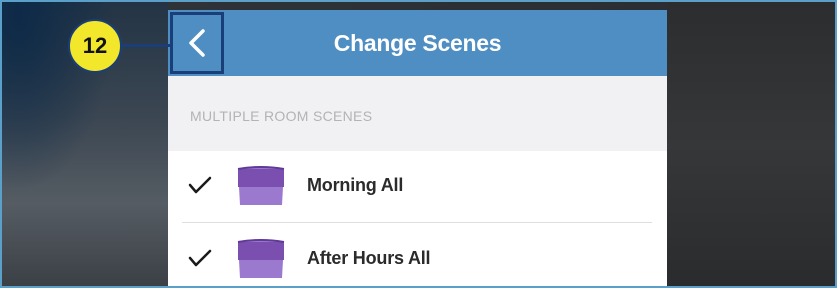 The width and height of the screenshot is (837, 288). I want to click on row-divider, so click(417, 222).